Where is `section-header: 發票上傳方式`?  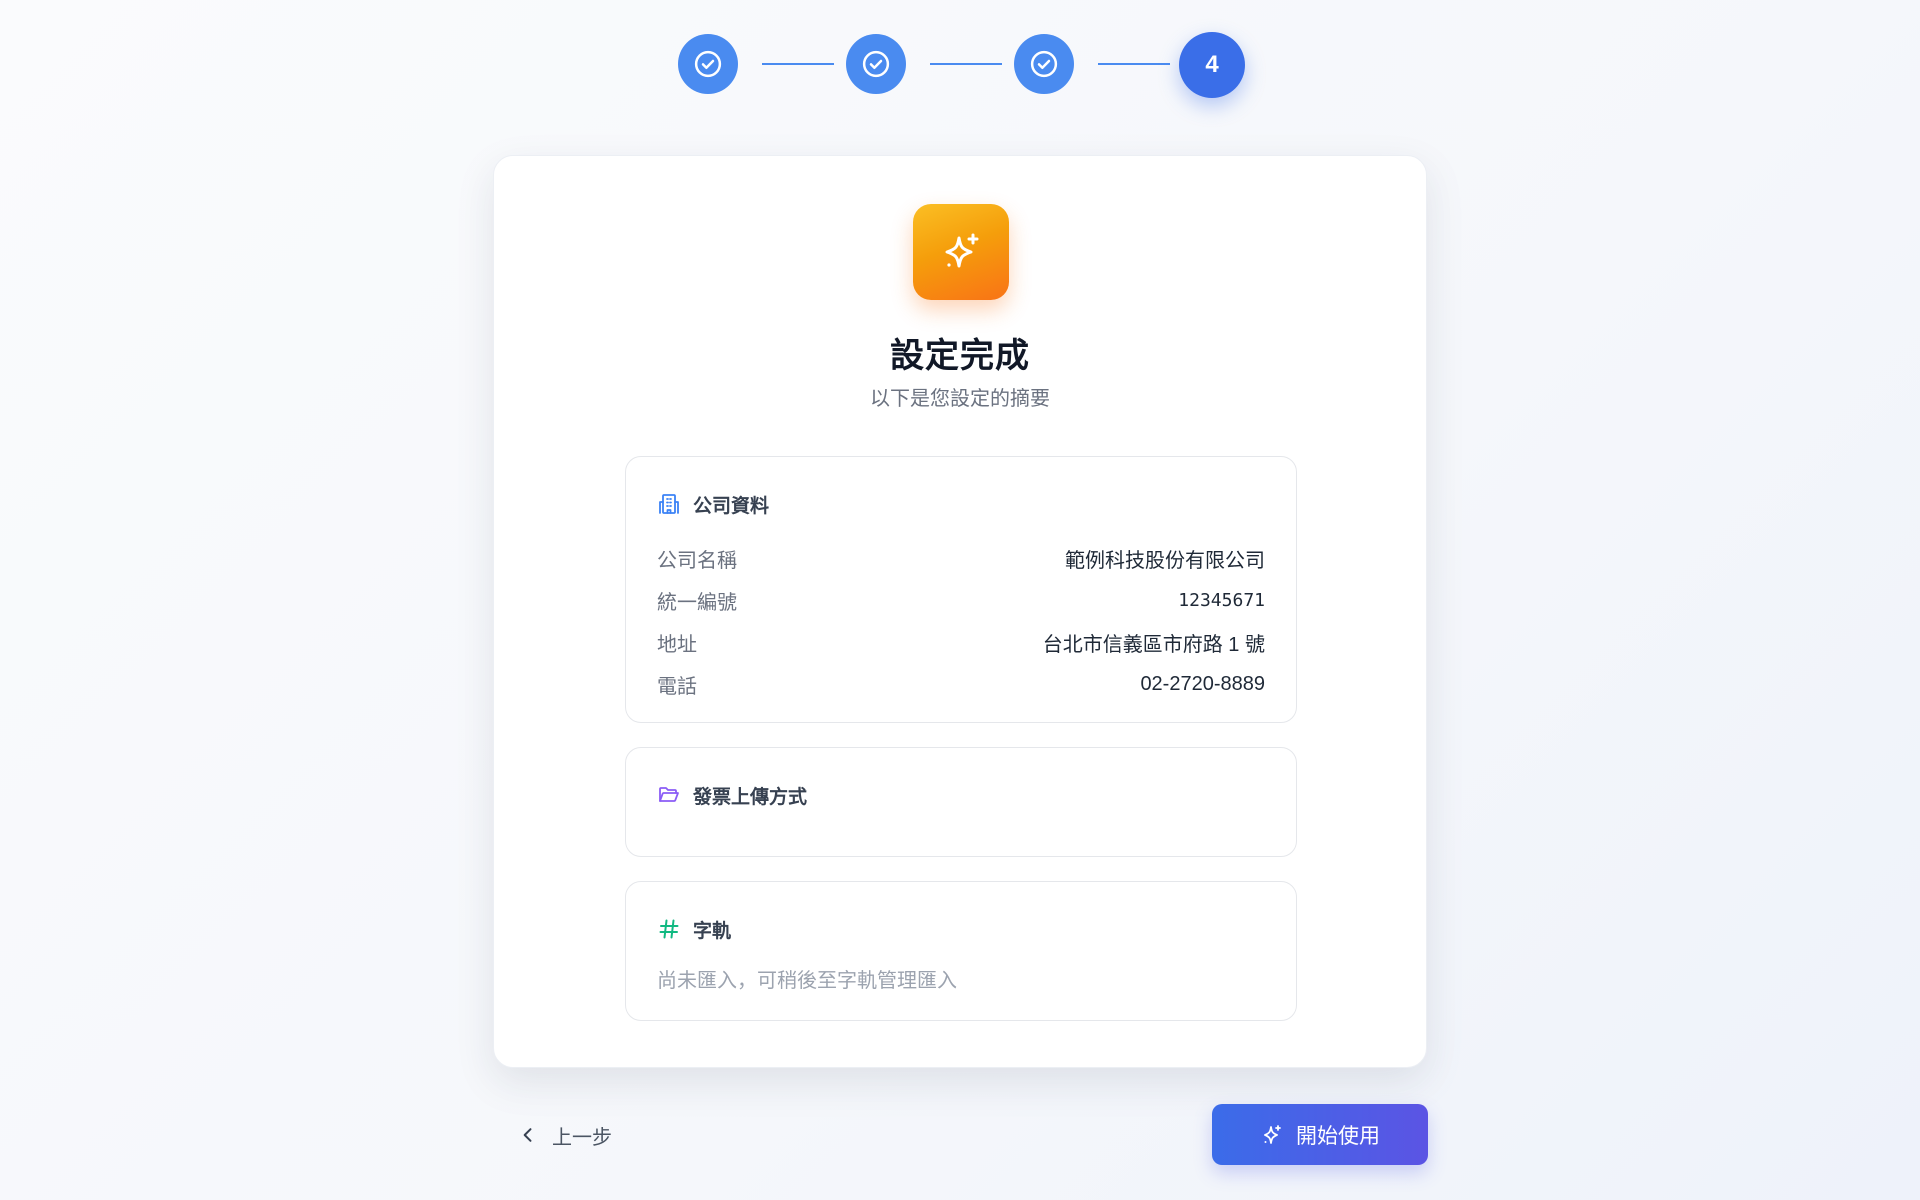 section-header: 發票上傳方式 is located at coordinates (732, 795).